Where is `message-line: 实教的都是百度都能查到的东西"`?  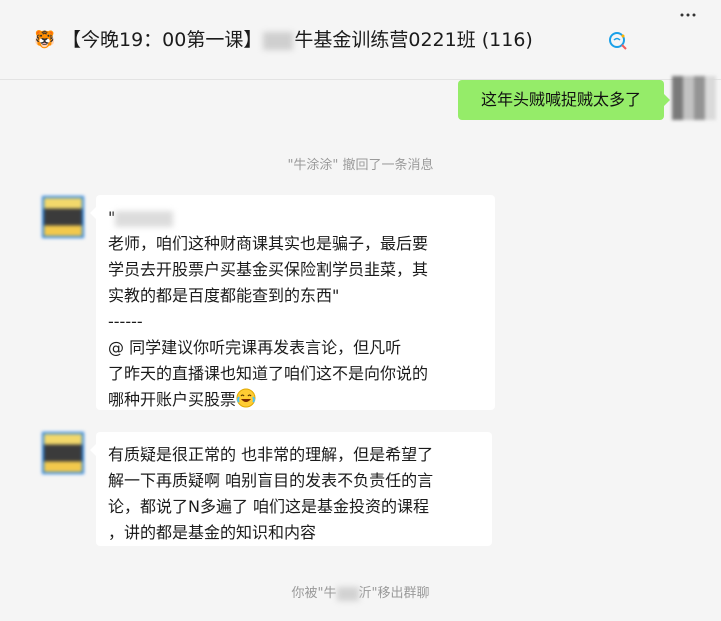
message-line: 实教的都是百度都能查到的东西" is located at coordinates (224, 295).